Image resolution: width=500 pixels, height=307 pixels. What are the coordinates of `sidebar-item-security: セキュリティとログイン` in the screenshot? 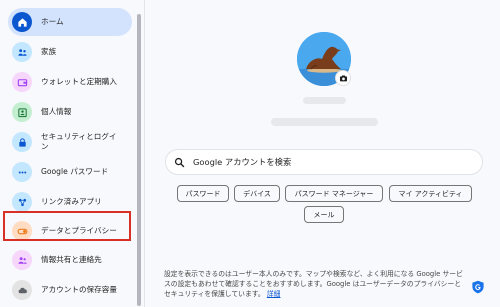 It's located at (70, 142).